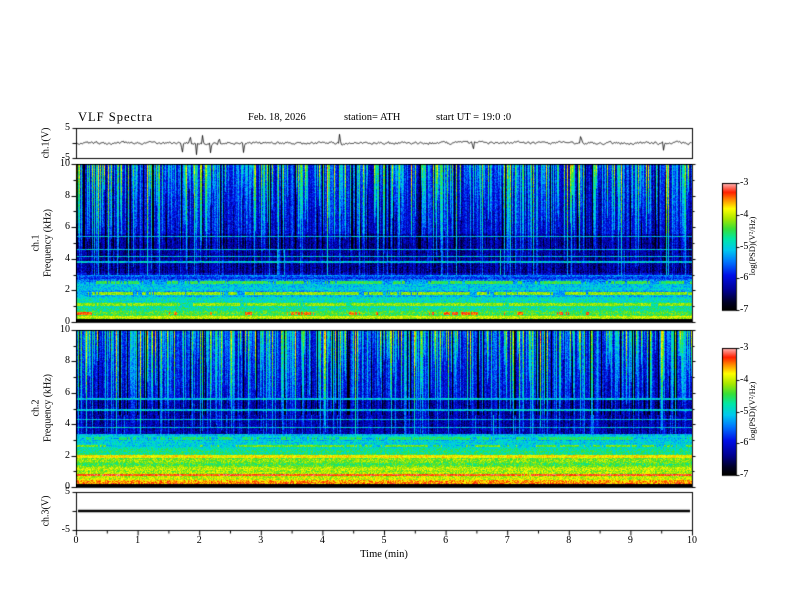 This screenshot has height=612, width=792. I want to click on colorbar1-ticks-4: -7, so click(744, 309).